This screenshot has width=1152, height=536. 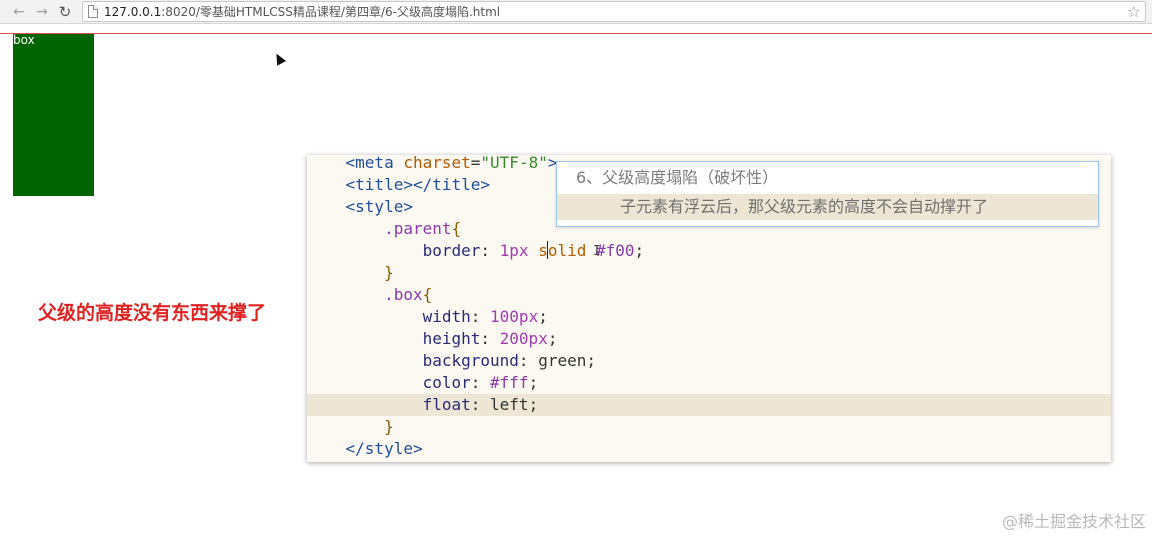 What do you see at coordinates (709, 251) in the screenshot?
I see `code-line: border: 1px solid #f00;` at bounding box center [709, 251].